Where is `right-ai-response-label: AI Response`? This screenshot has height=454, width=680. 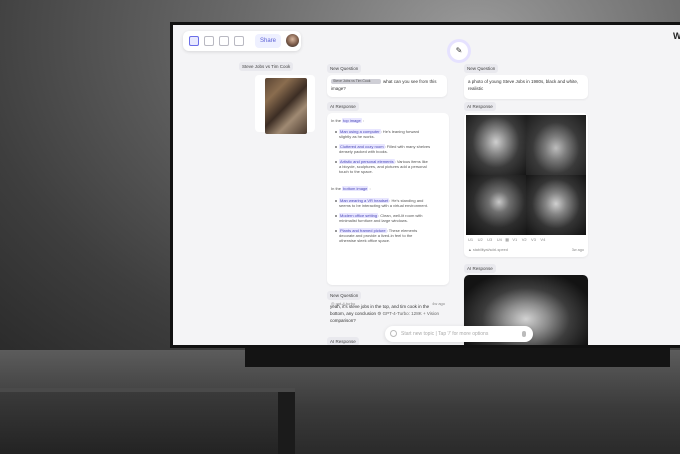
right-ai-response-label: AI Response is located at coordinates (480, 106).